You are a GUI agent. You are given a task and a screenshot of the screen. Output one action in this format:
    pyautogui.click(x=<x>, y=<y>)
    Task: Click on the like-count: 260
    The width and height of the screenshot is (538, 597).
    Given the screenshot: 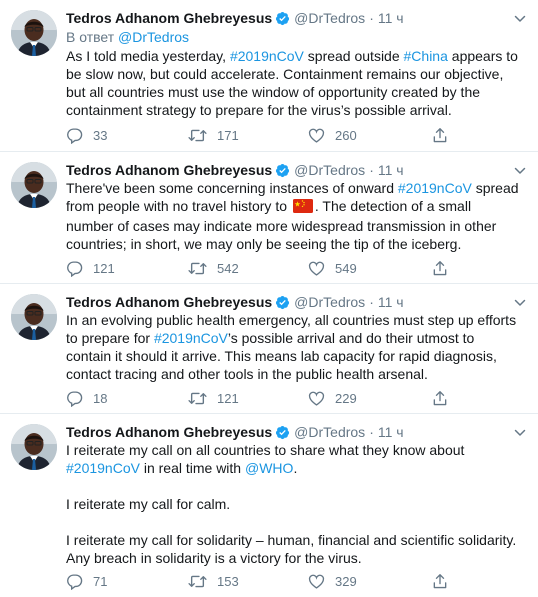 What is the action you would take?
    pyautogui.click(x=346, y=135)
    